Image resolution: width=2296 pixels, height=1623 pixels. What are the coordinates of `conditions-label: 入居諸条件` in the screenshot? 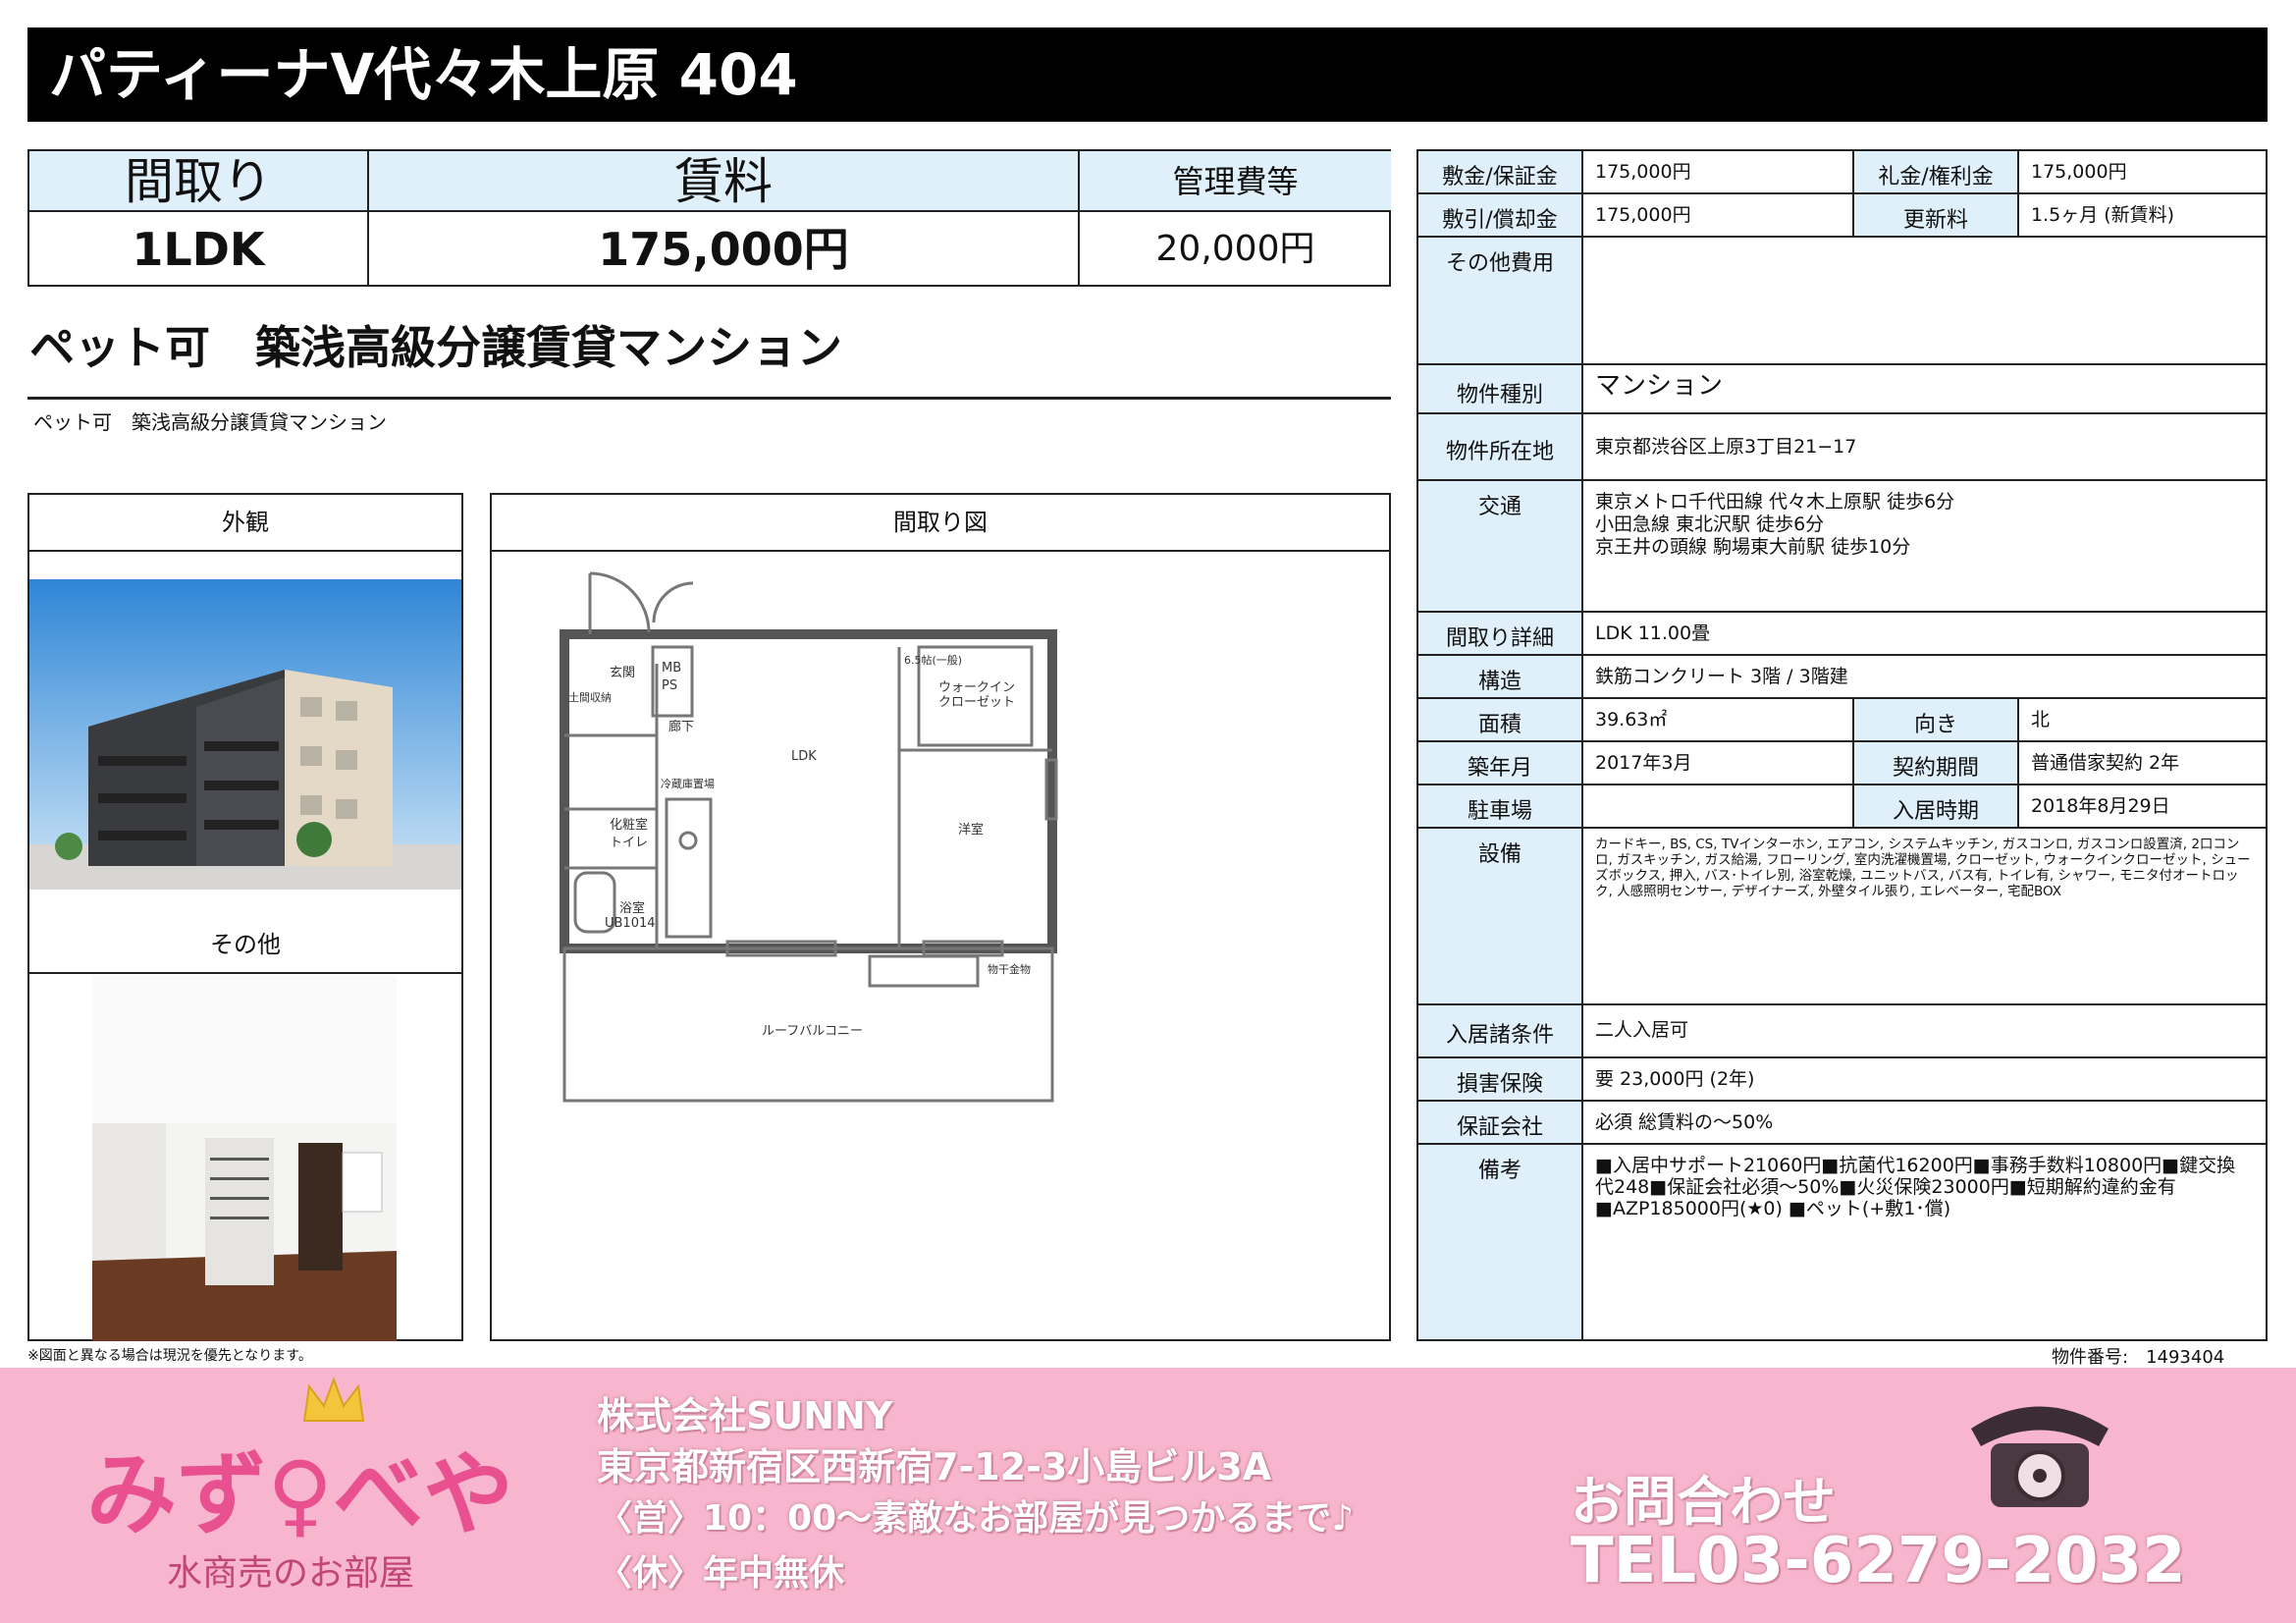 It's located at (1500, 1030).